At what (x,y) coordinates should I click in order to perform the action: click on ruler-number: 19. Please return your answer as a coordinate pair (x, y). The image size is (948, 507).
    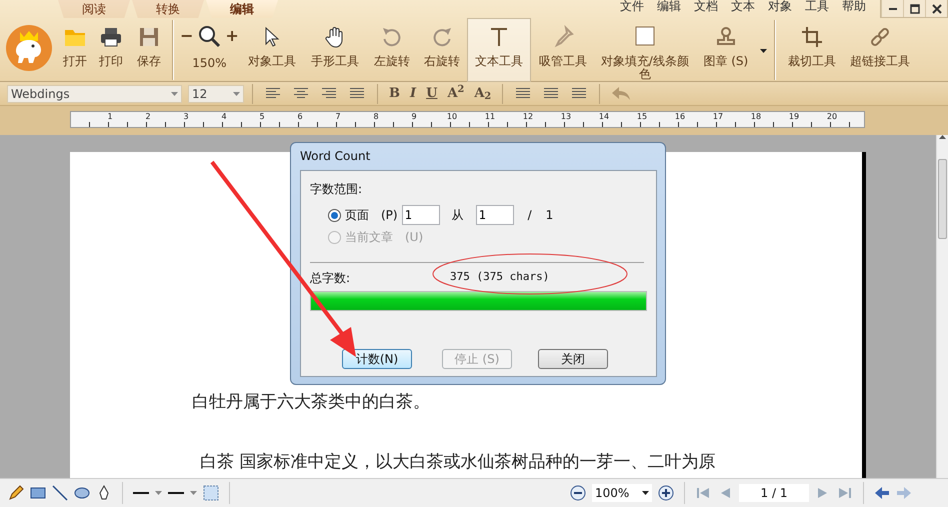
    Looking at the image, I should click on (794, 117).